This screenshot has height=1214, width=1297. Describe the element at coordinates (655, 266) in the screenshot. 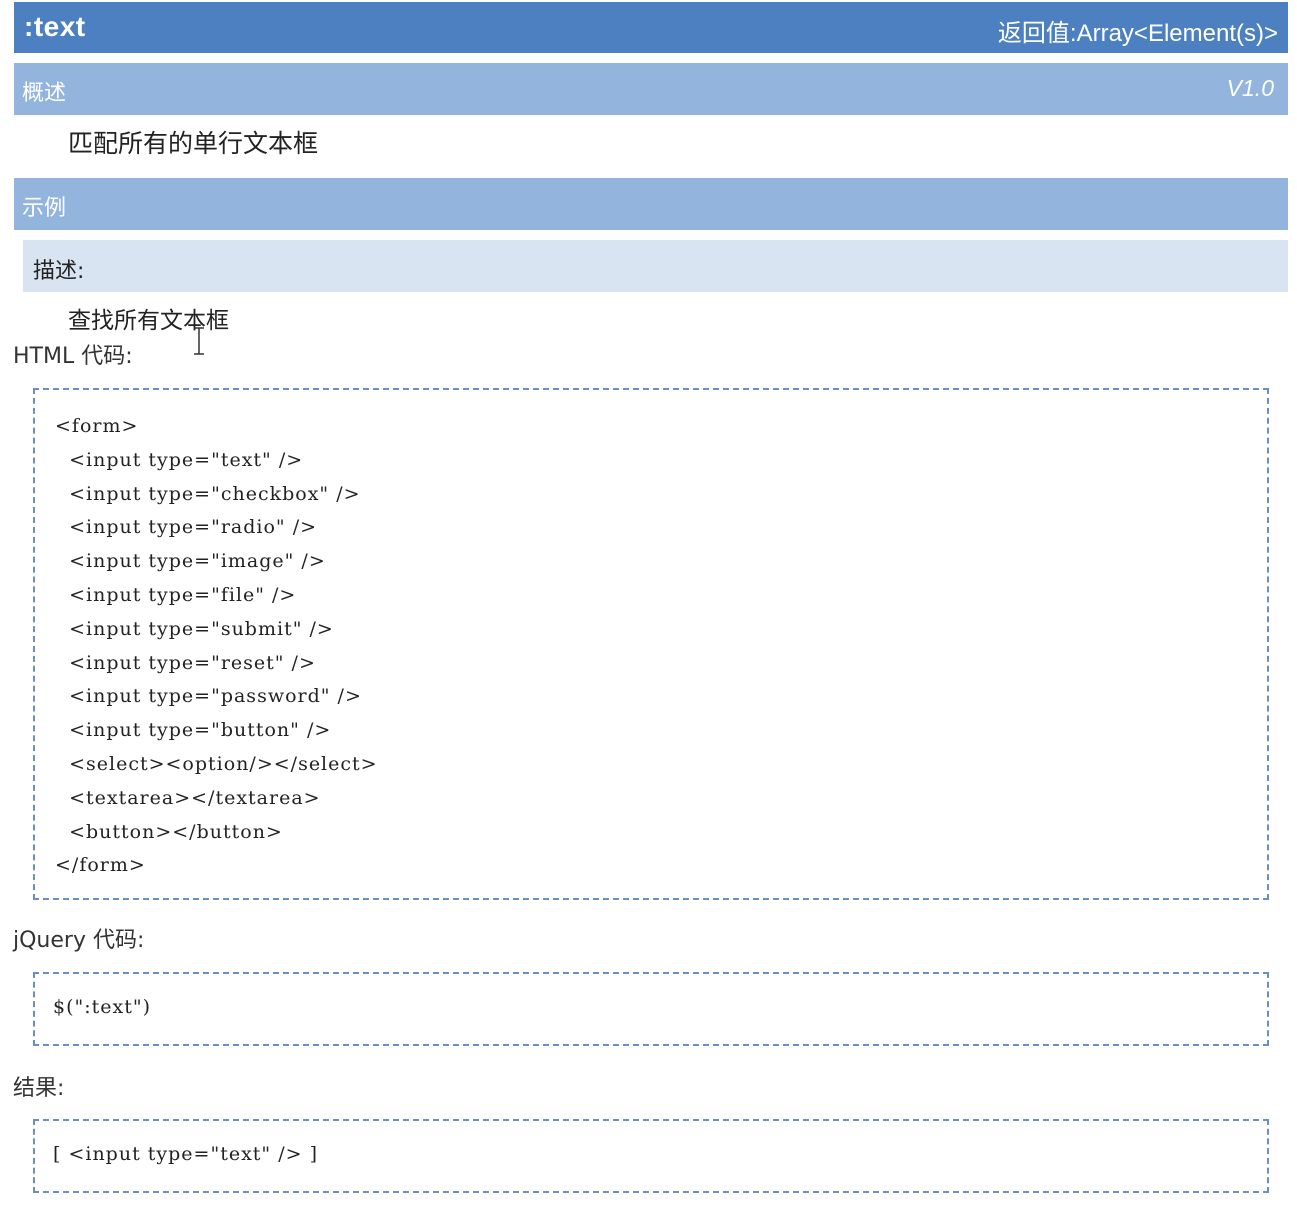

I see `description-subheader: 描述:` at that location.